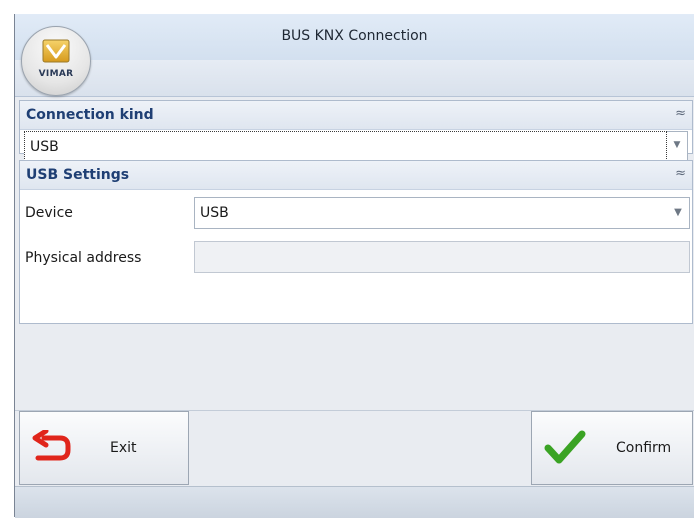  I want to click on usb-settings-title: USB Settings, so click(78, 175).